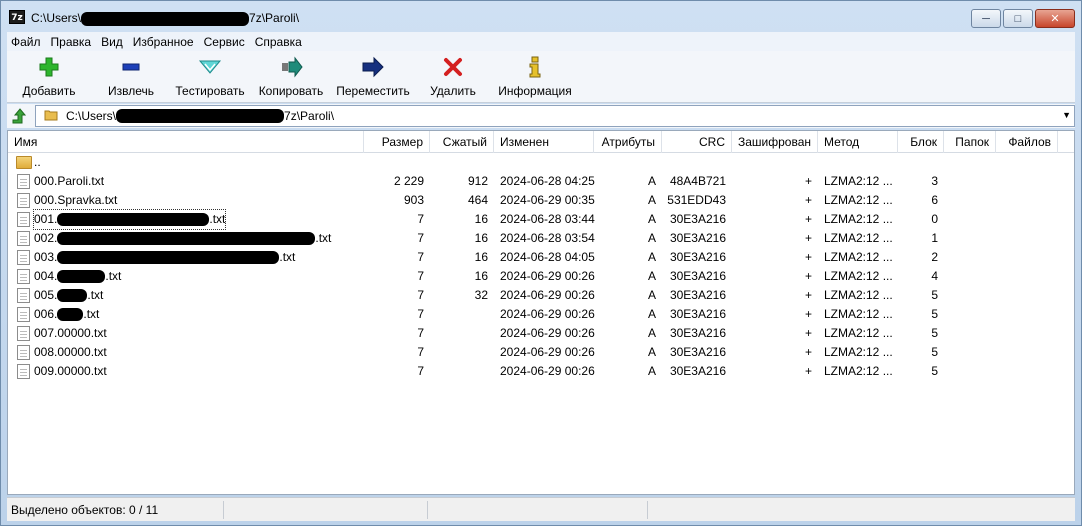 The height and width of the screenshot is (526, 1082). What do you see at coordinates (697, 142) in the screenshot?
I see `col-crc: CRC` at bounding box center [697, 142].